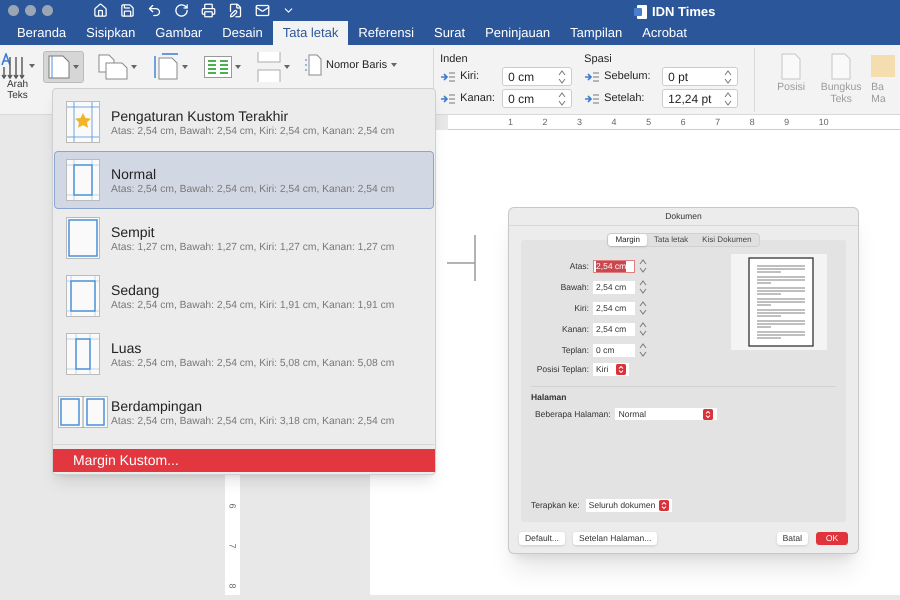 The height and width of the screenshot is (600, 900). I want to click on redo-icon, so click(181, 10).